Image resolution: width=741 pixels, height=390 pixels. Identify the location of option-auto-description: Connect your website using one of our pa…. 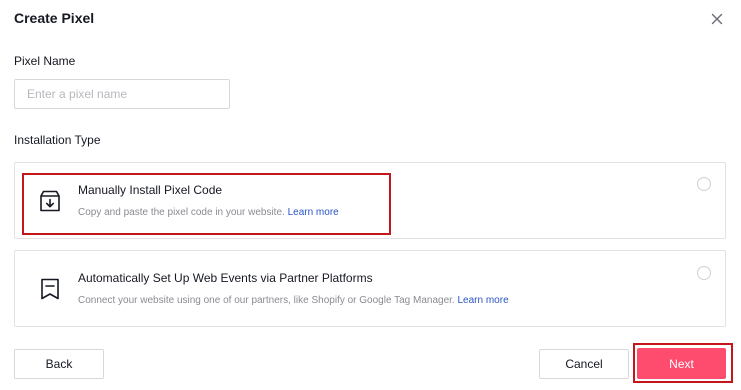
(293, 300).